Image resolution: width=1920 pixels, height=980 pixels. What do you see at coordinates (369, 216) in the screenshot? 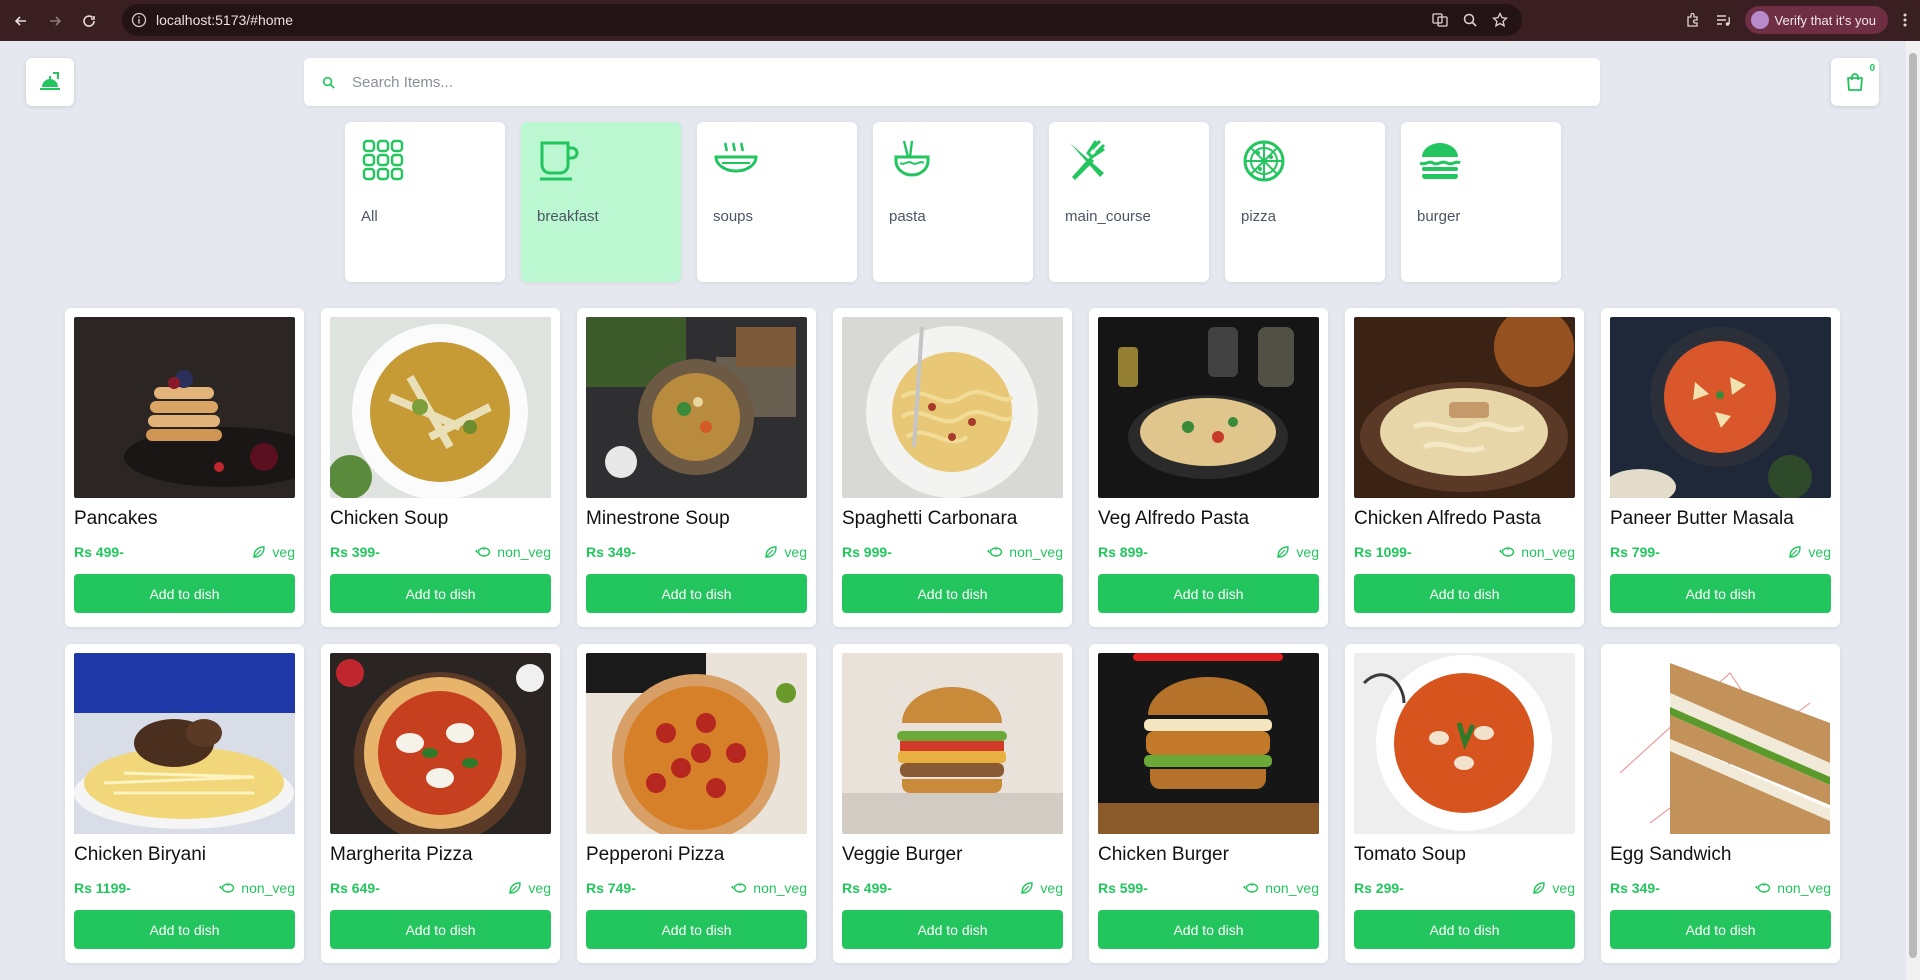
I see `category-label: All` at bounding box center [369, 216].